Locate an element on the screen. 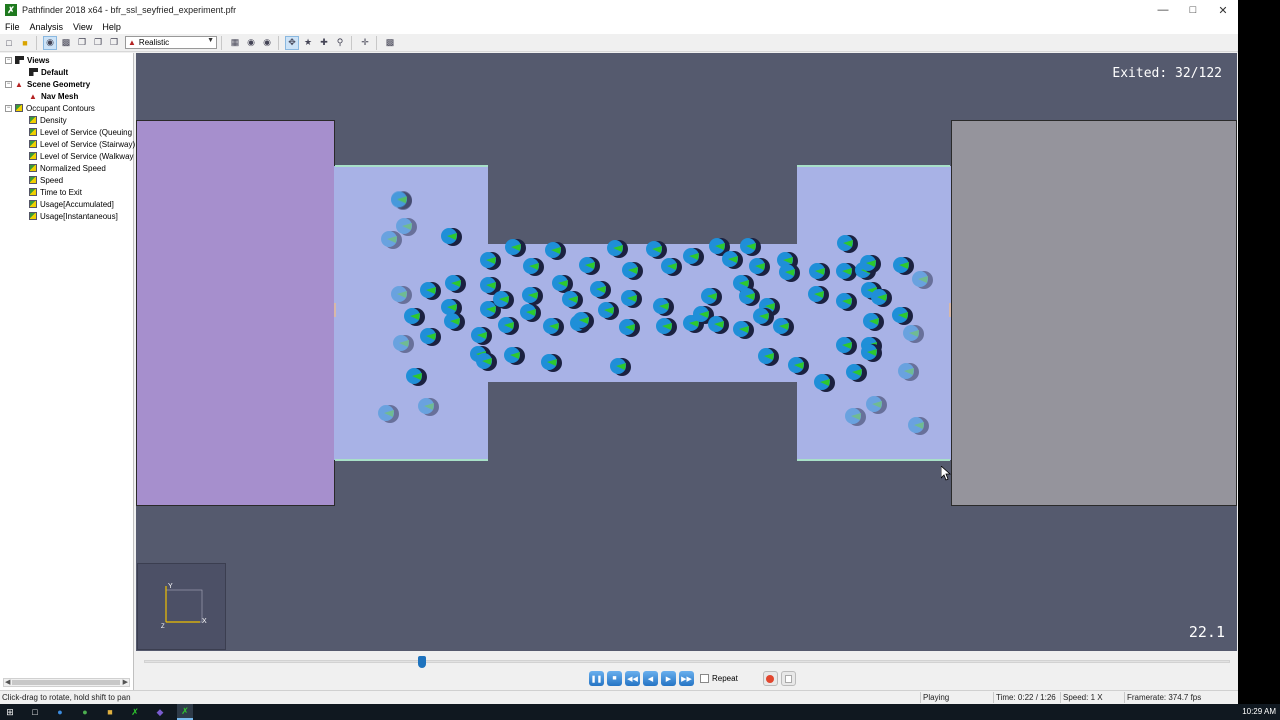 This screenshot has width=1280, height=720. pause-icon: ❚❚ is located at coordinates (596, 679).